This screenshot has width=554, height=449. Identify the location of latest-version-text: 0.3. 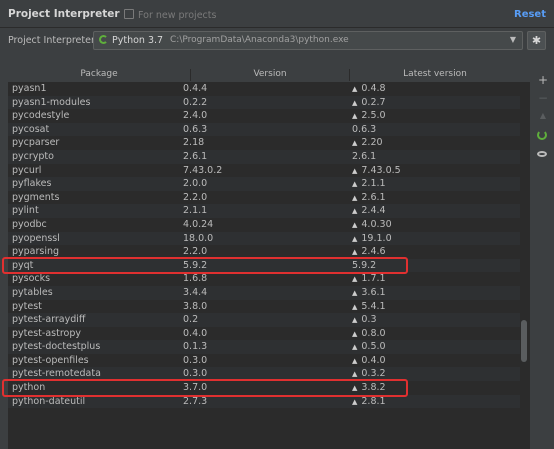
(369, 320).